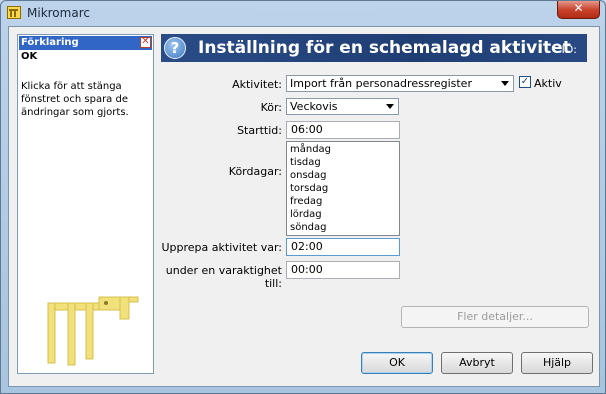  What do you see at coordinates (14, 12) in the screenshot?
I see `app-logo-icon` at bounding box center [14, 12].